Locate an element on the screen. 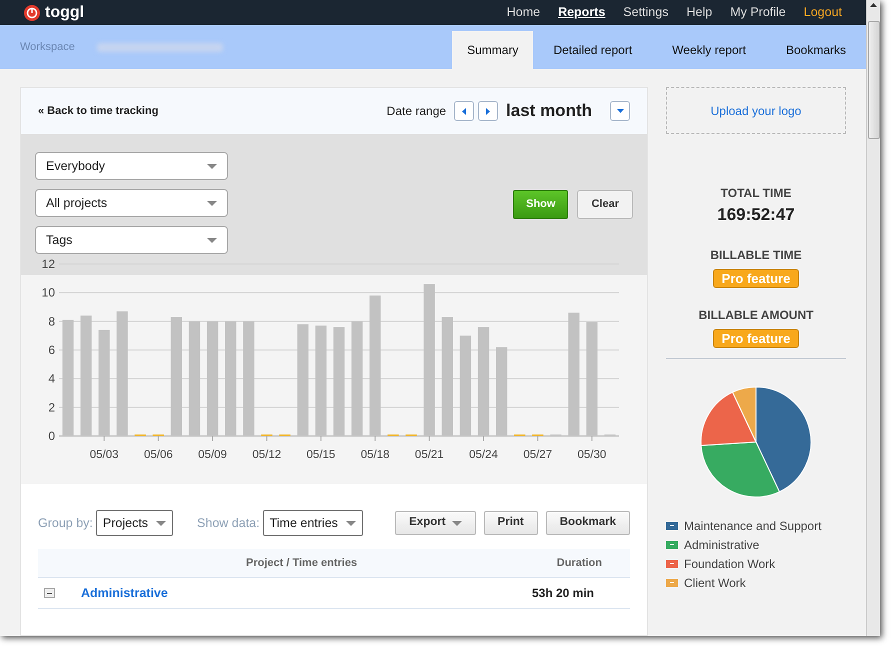 This screenshot has width=896, height=646. x-axis-label: 05/18 is located at coordinates (375, 455).